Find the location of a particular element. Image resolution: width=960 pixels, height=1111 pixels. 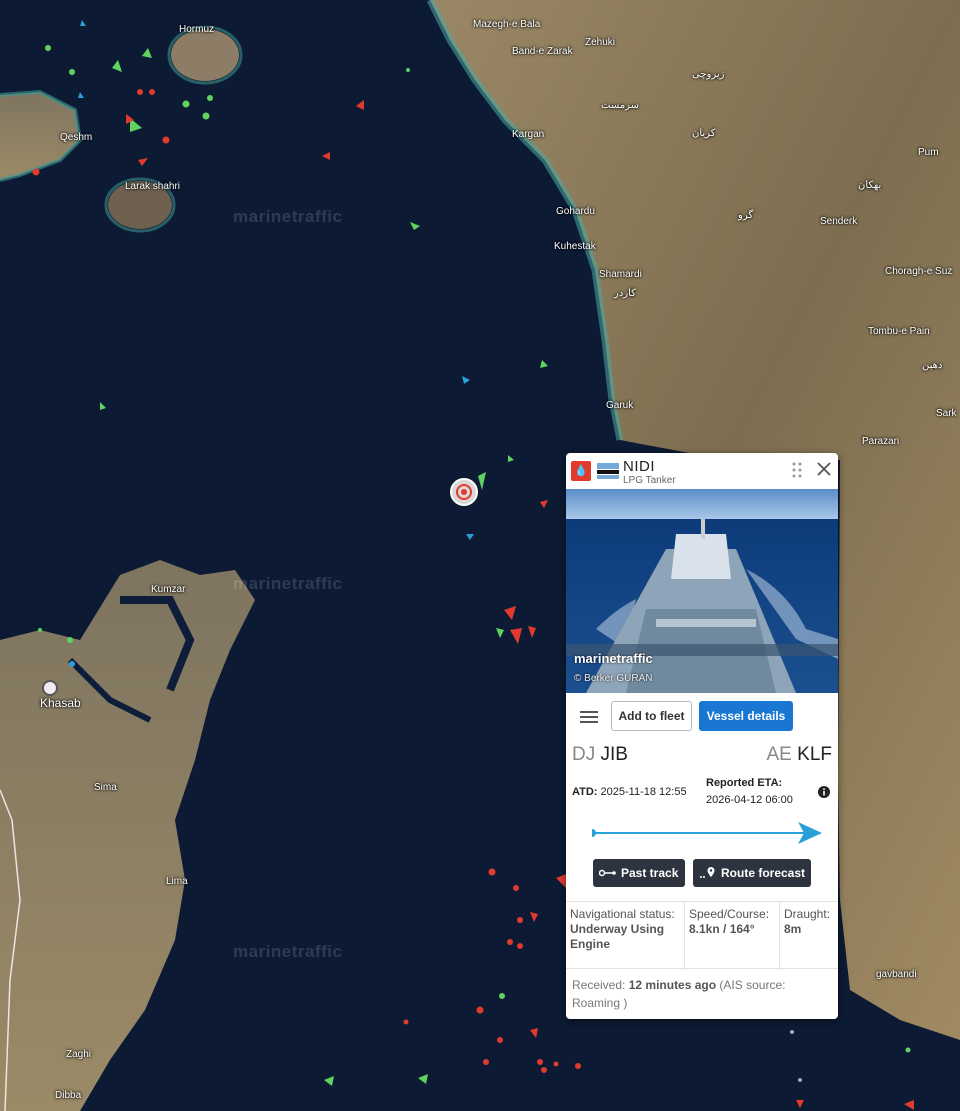

menu-icon is located at coordinates (589, 717).